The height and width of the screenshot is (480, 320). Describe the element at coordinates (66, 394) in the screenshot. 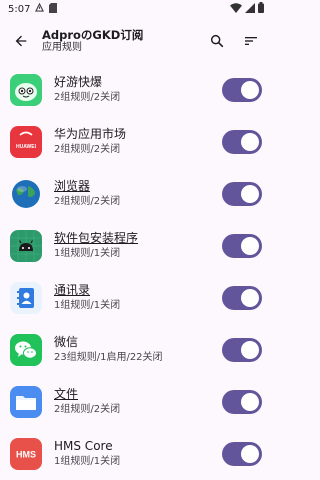

I see `app-name: 文件` at that location.